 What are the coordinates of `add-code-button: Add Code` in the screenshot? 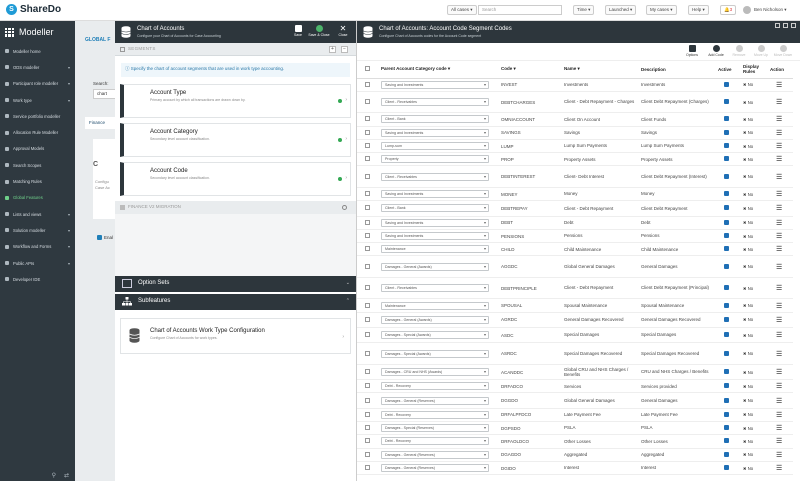 It's located at (716, 51).